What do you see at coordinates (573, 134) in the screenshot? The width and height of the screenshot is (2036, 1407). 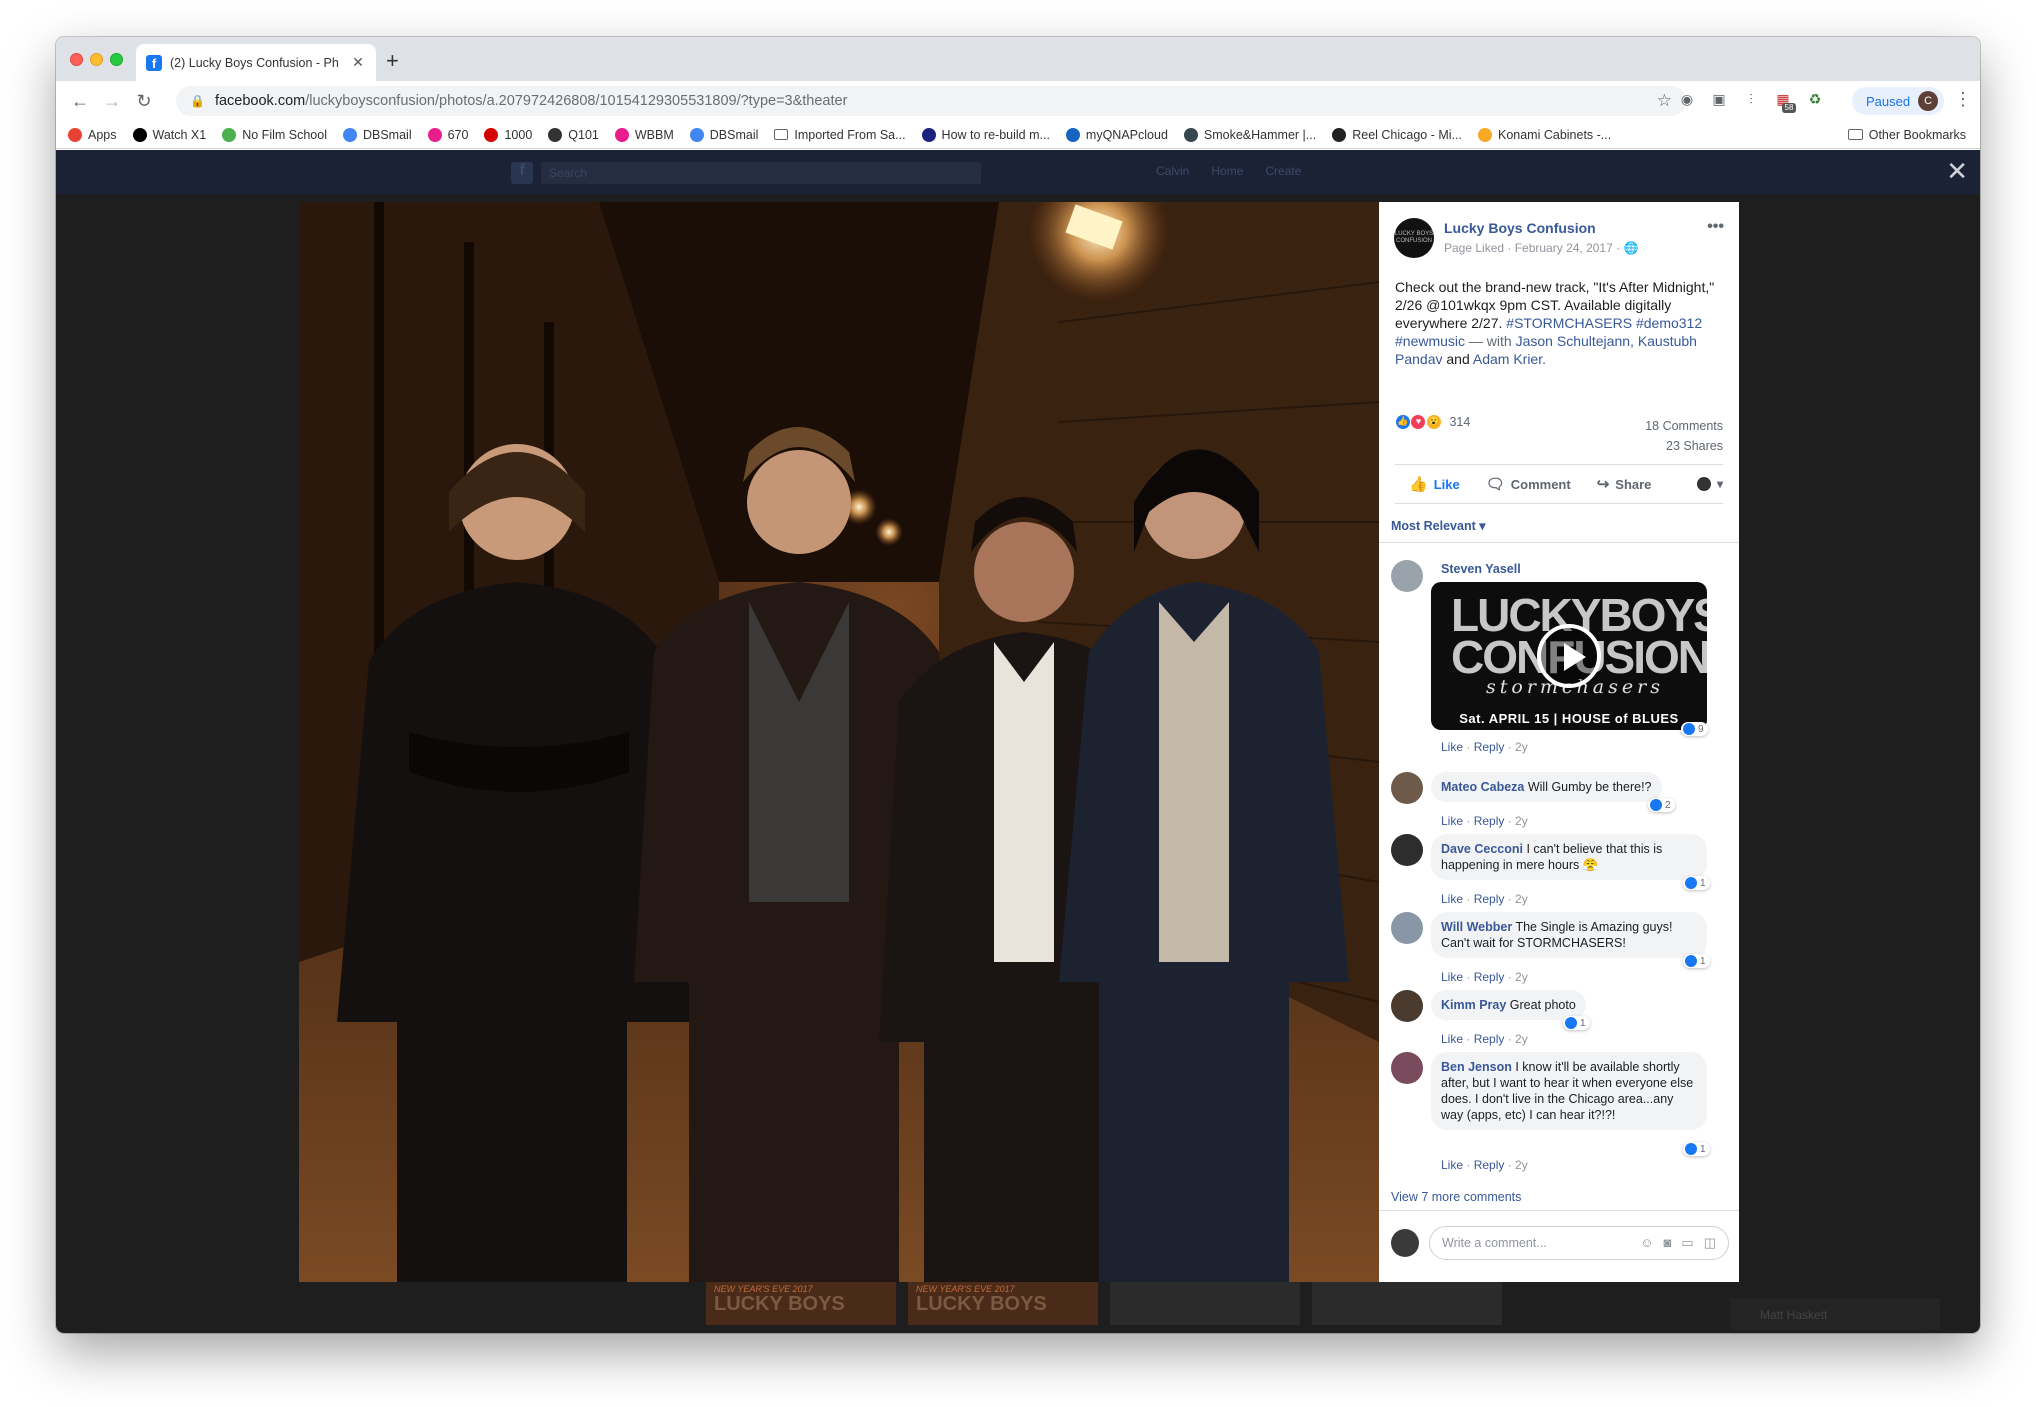 I see `bookmark-item: Q101` at bounding box center [573, 134].